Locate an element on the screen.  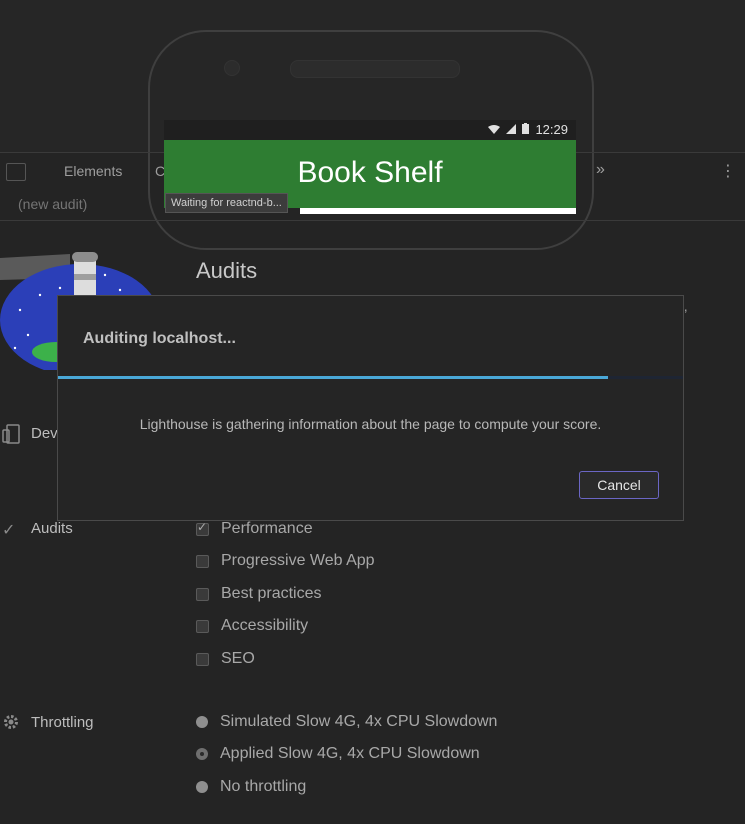
category-performance: Performance is located at coordinates (254, 529).